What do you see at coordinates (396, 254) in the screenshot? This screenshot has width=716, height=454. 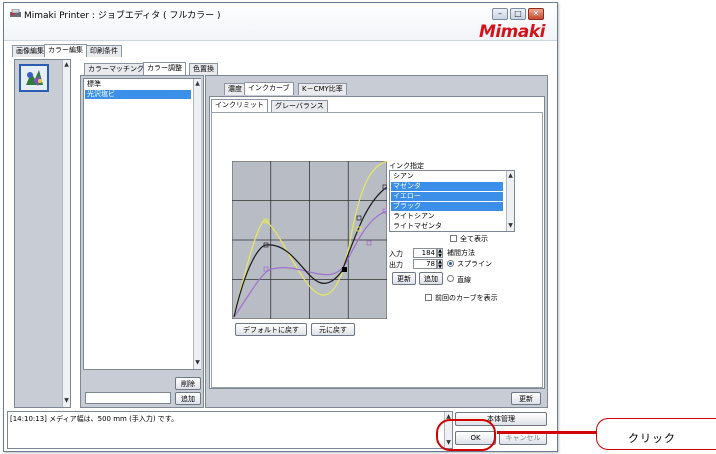 I see `input-label: 入力` at bounding box center [396, 254].